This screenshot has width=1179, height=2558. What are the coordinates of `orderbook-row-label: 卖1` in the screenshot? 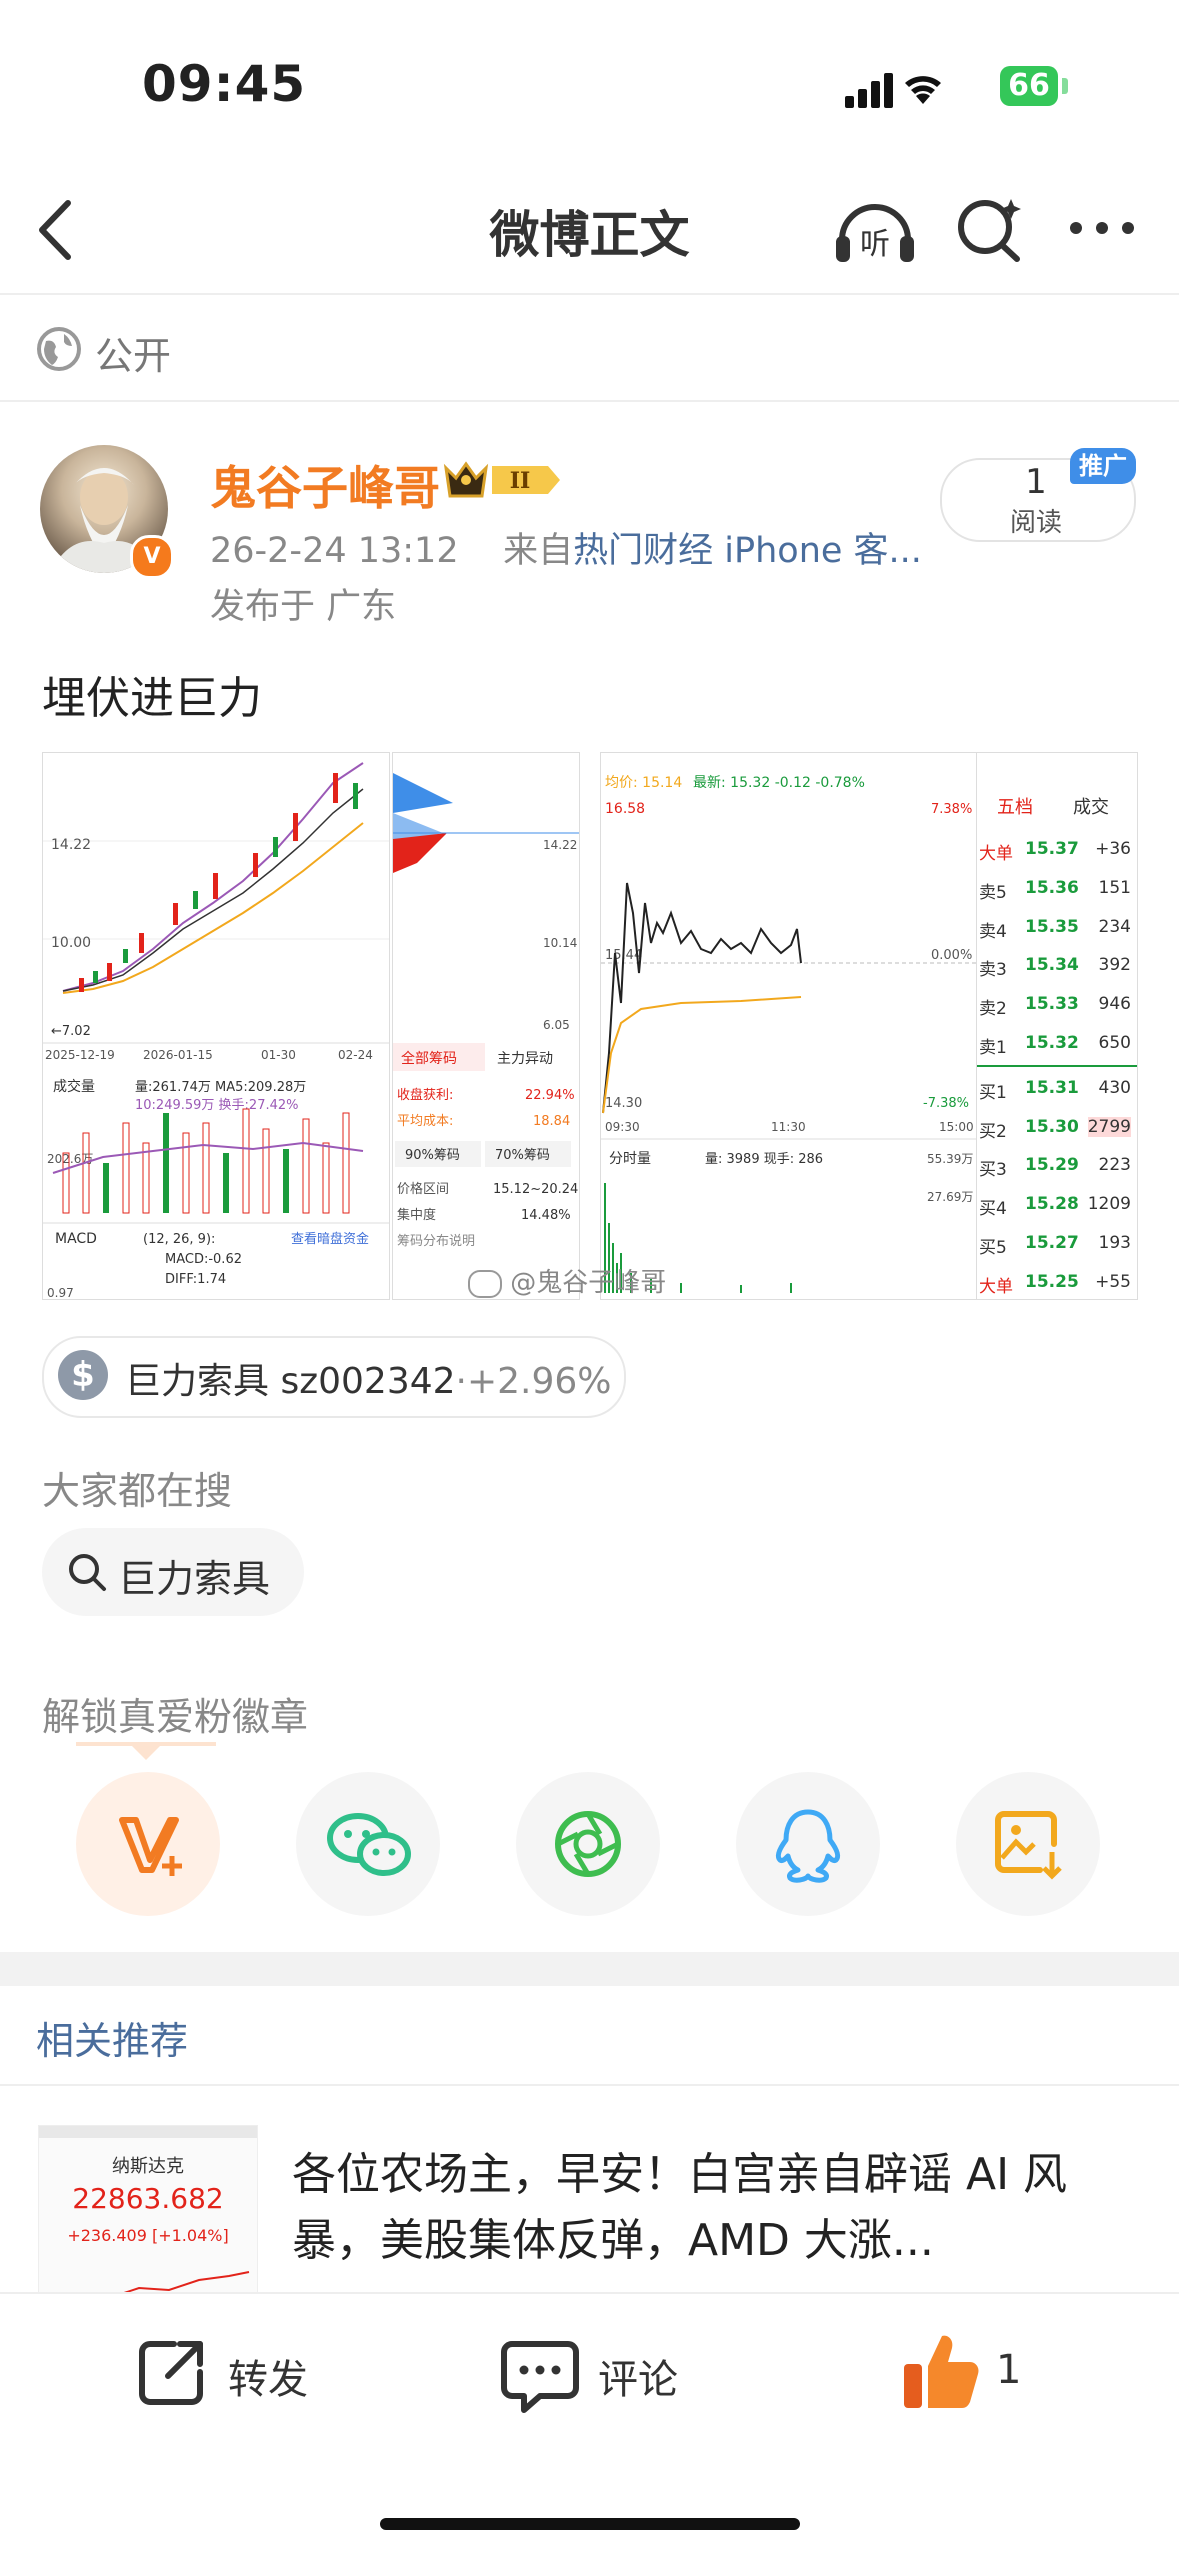 It's located at (993, 1048).